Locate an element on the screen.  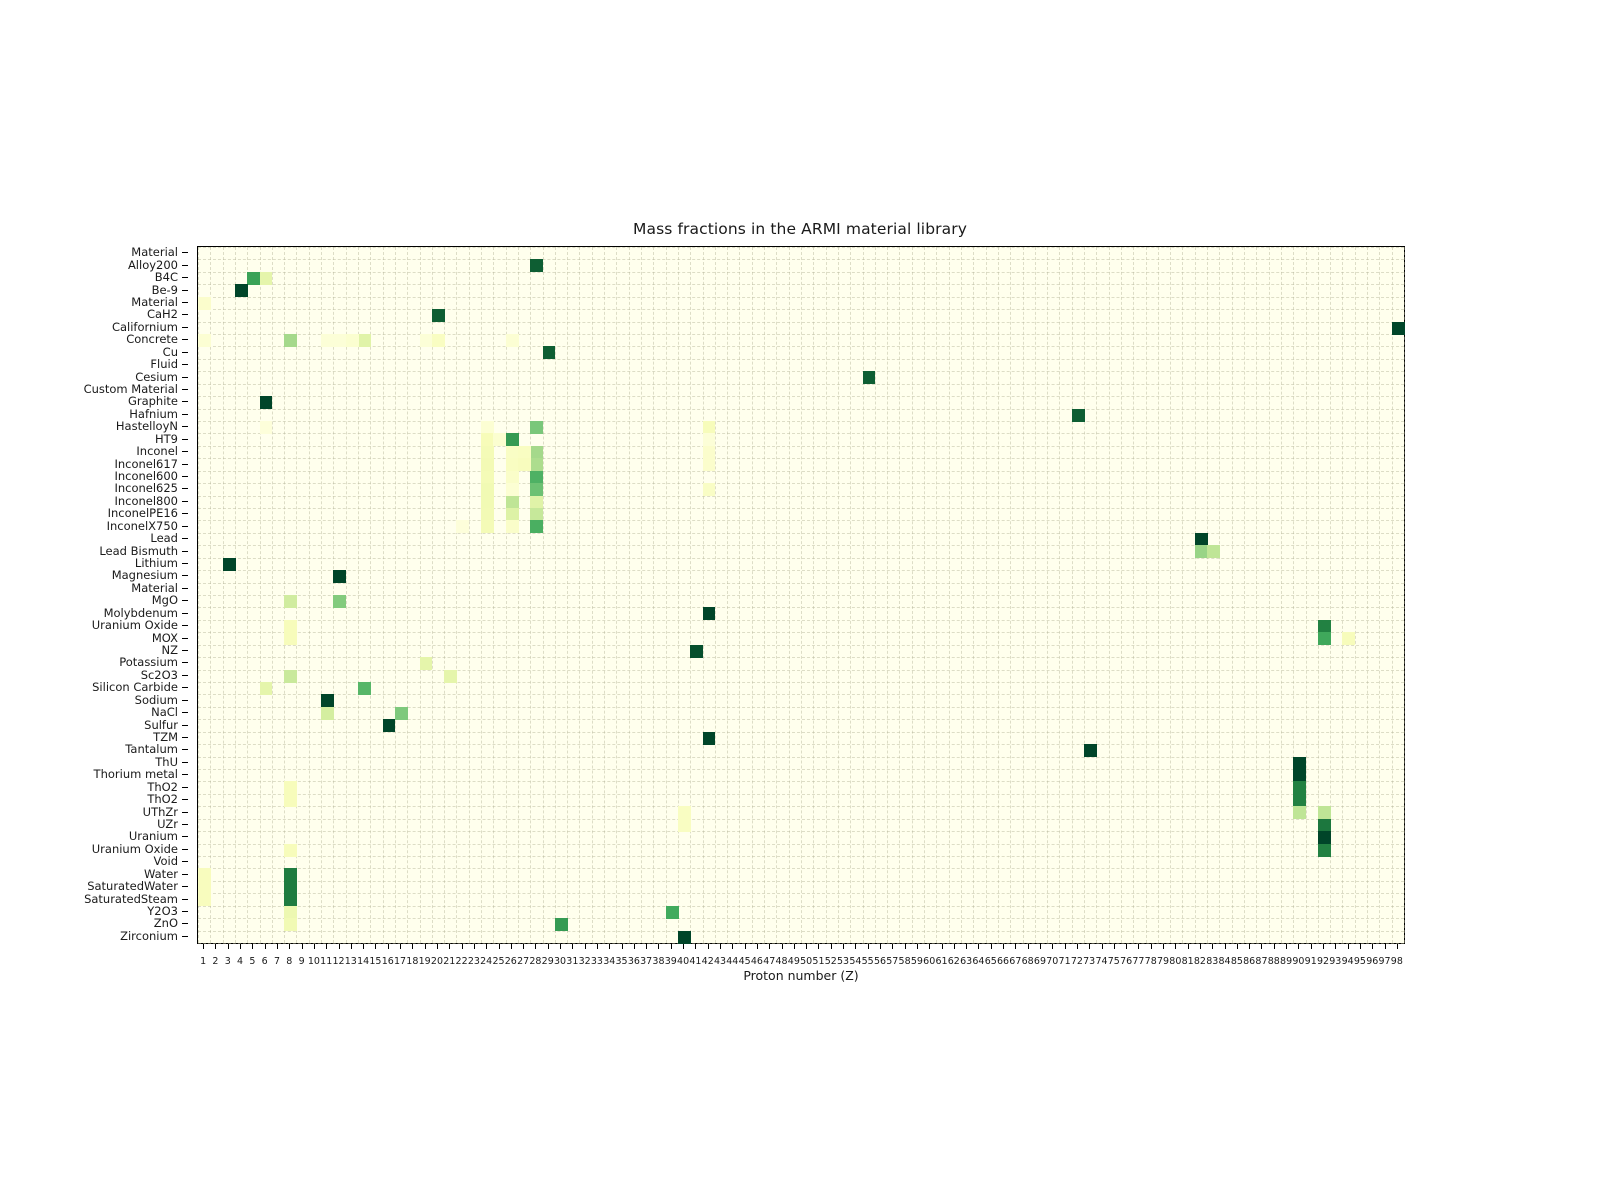
x-axis-tick-label: 11 is located at coordinates (326, 961).